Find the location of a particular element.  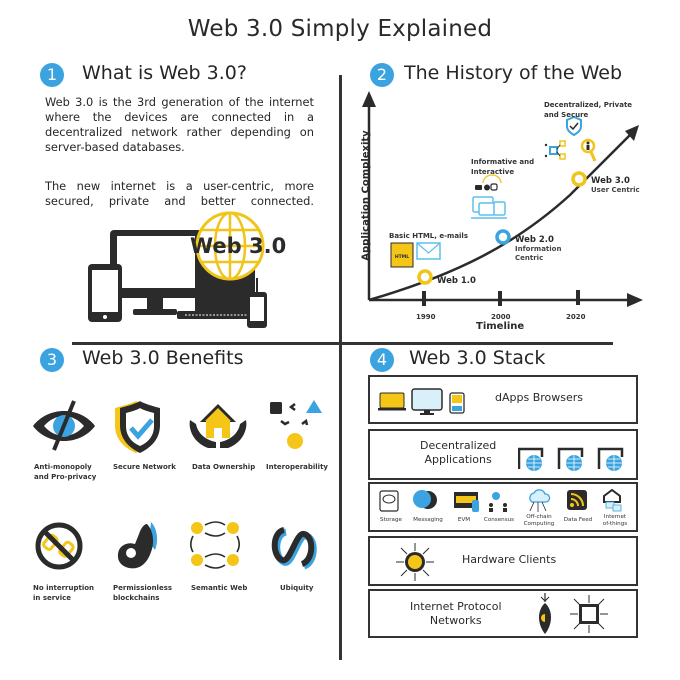

dapp-window-icons is located at coordinates (571, 459).